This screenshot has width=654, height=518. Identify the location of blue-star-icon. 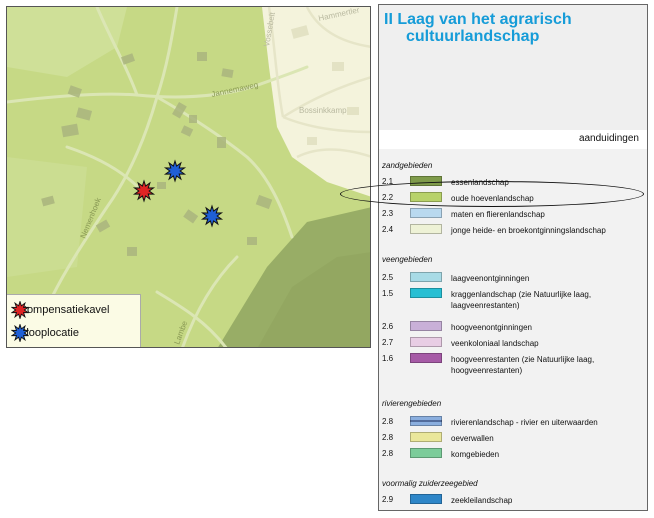
(20, 333).